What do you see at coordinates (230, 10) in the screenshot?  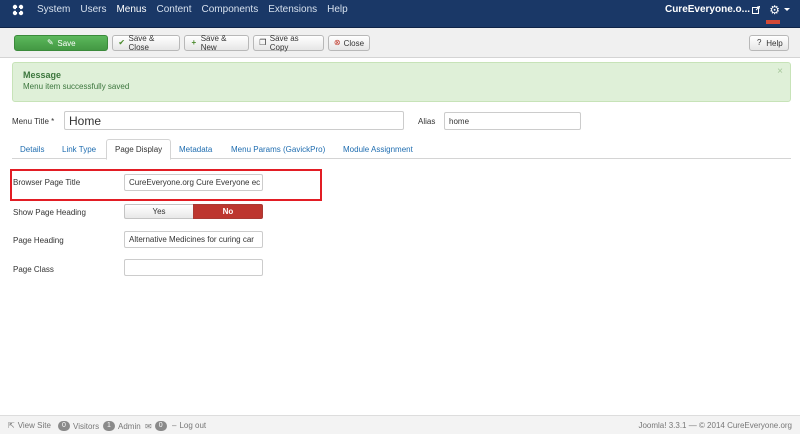 I see `menu-components: Components` at bounding box center [230, 10].